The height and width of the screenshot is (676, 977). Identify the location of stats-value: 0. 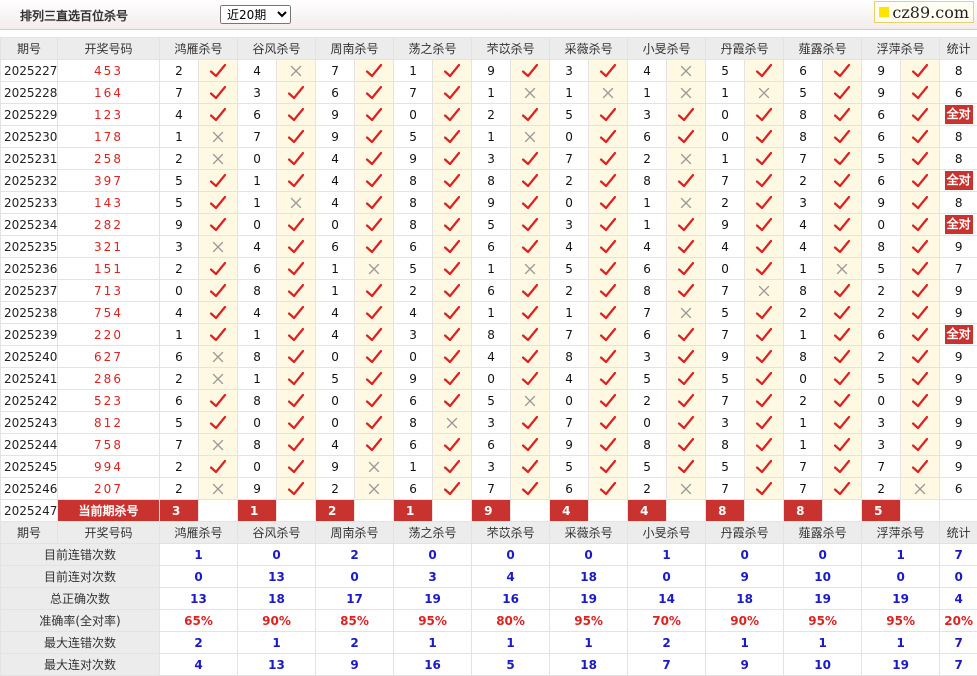
(589, 555).